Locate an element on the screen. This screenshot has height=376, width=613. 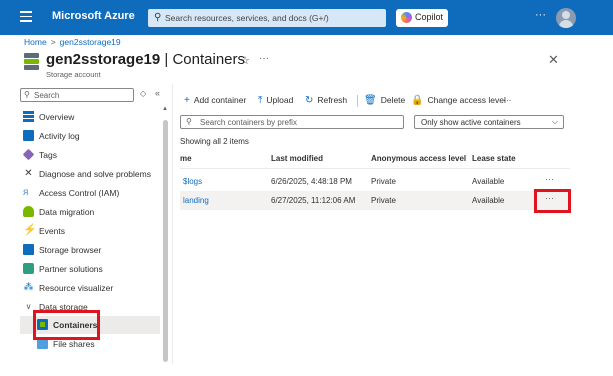
sidebar-item-label: Access Control (IAM) is located at coordinates (79, 193).